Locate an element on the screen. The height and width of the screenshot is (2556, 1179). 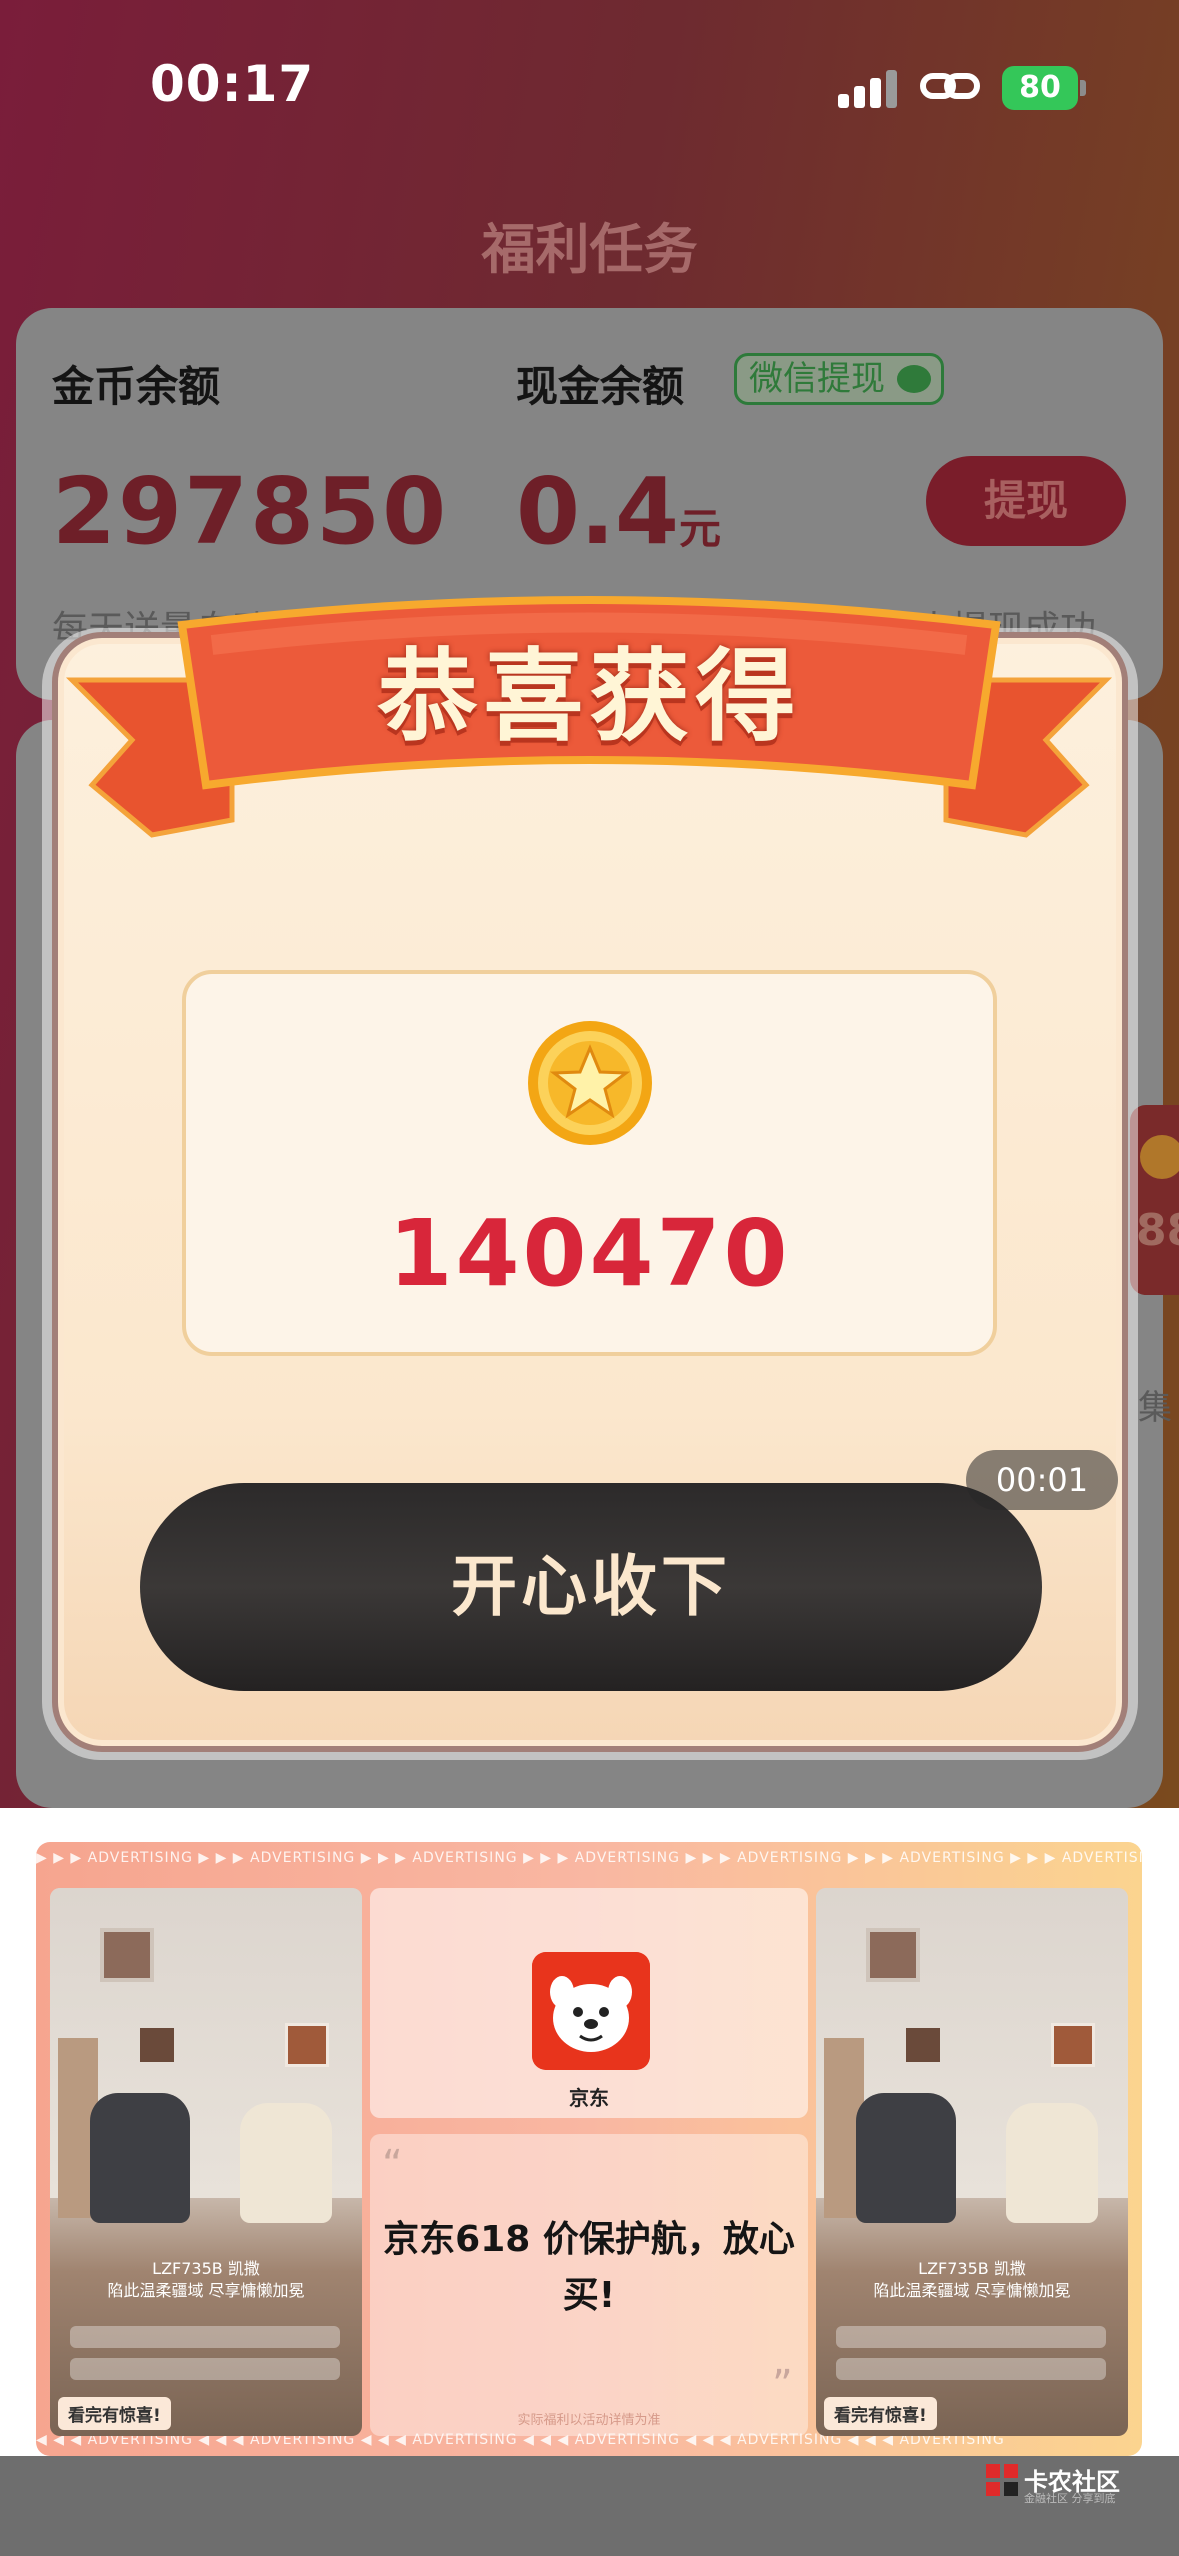
quote-close-icon: ” is located at coordinates (782, 2385).